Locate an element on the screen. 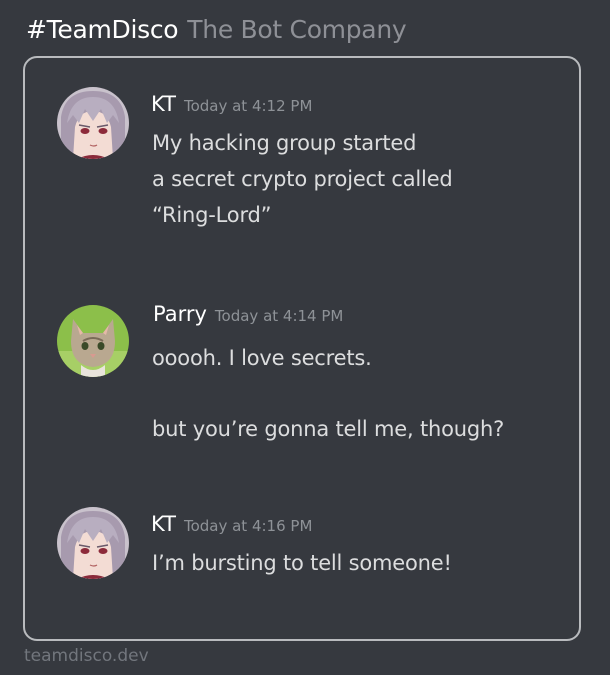  message-line: “Ring-Lord” is located at coordinates (212, 215).